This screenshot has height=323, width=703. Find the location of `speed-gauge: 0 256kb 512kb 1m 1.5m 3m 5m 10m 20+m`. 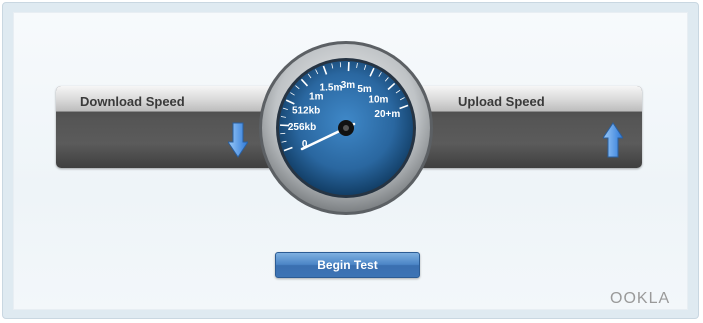

speed-gauge: 0 256kb 512kb 1m 1.5m 3m 5m 10m 20+m is located at coordinates (346, 128).